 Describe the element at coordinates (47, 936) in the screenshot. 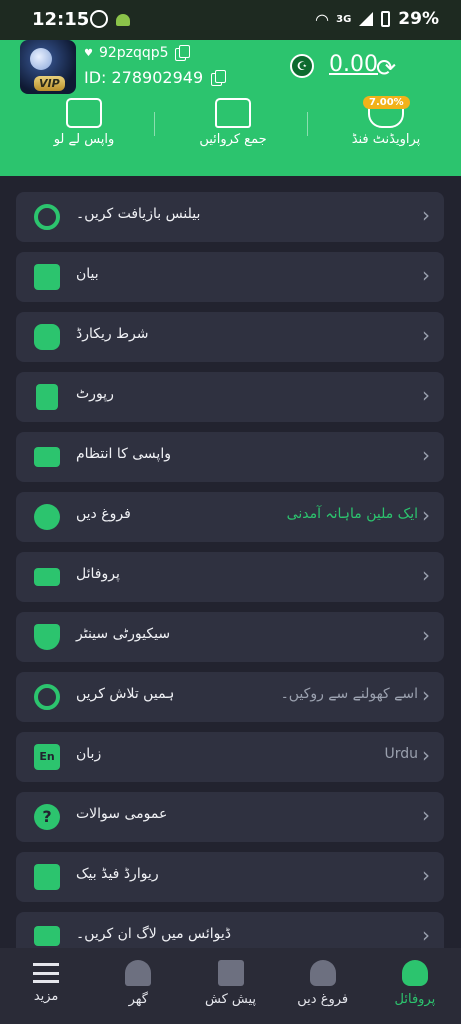

I see `device-login-icon` at that location.